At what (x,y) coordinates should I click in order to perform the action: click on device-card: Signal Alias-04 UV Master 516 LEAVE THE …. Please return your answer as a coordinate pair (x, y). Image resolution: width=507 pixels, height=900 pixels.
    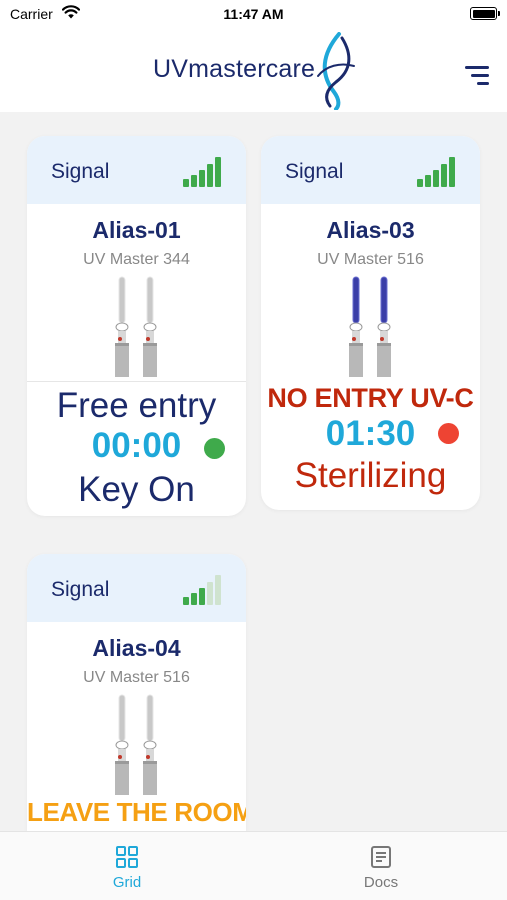
    Looking at the image, I should click on (136, 692).